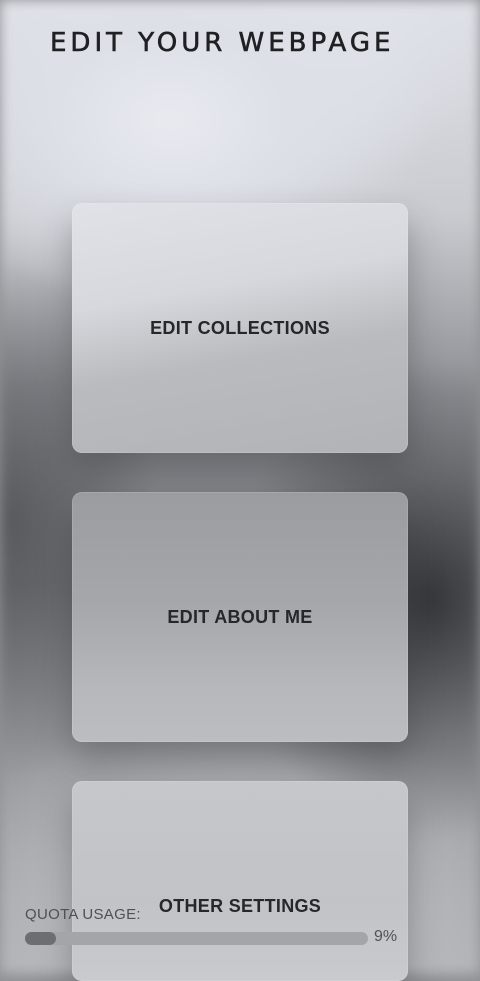  Describe the element at coordinates (83, 914) in the screenshot. I see `quota-usage-label: QUOTA USAGE:` at that location.